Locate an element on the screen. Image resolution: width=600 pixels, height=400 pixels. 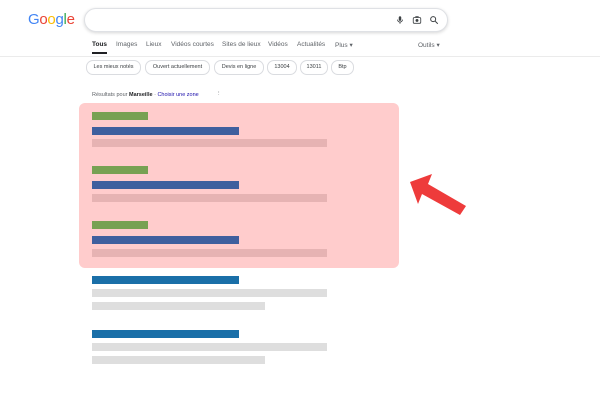
tab-actualites: Actualités is located at coordinates (311, 44).